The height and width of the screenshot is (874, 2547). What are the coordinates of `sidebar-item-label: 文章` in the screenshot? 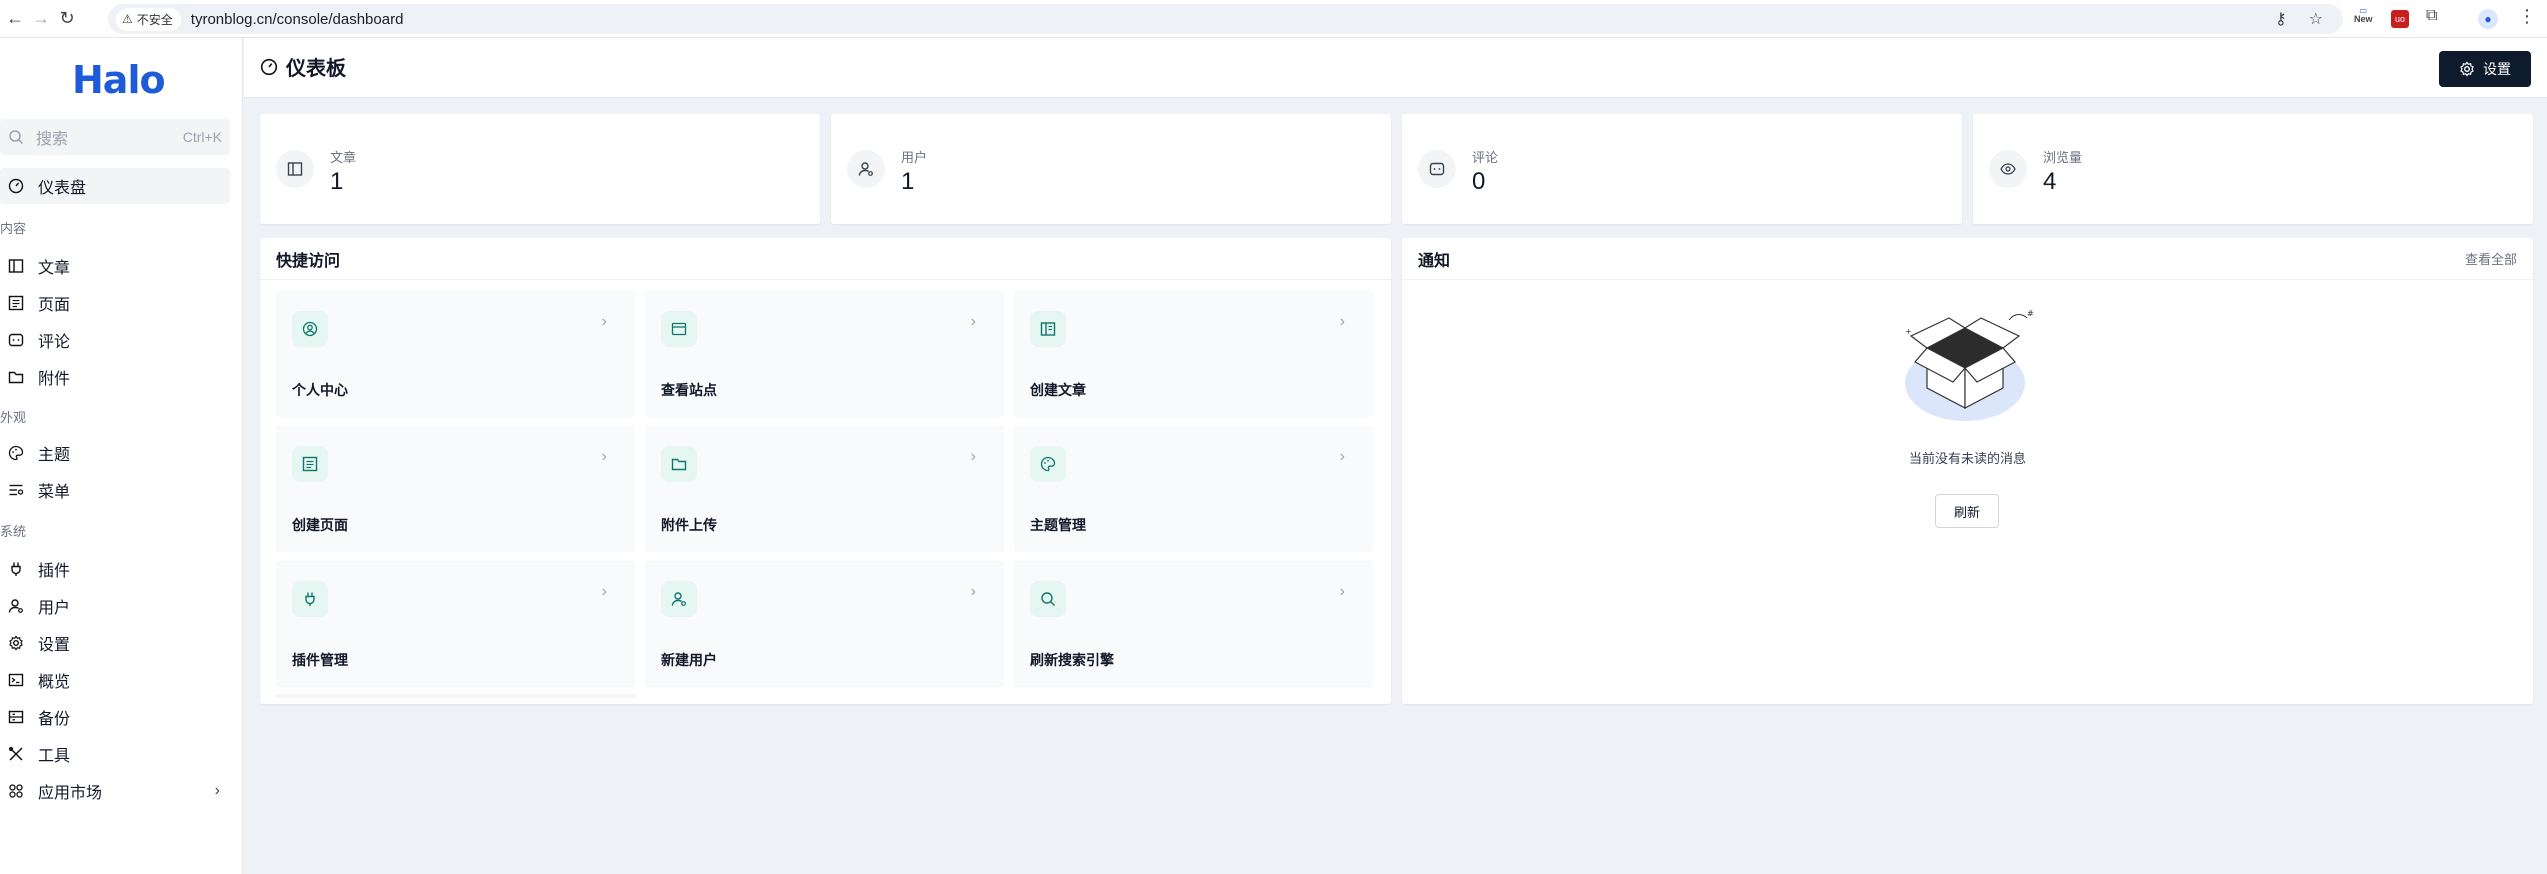 It's located at (54, 268).